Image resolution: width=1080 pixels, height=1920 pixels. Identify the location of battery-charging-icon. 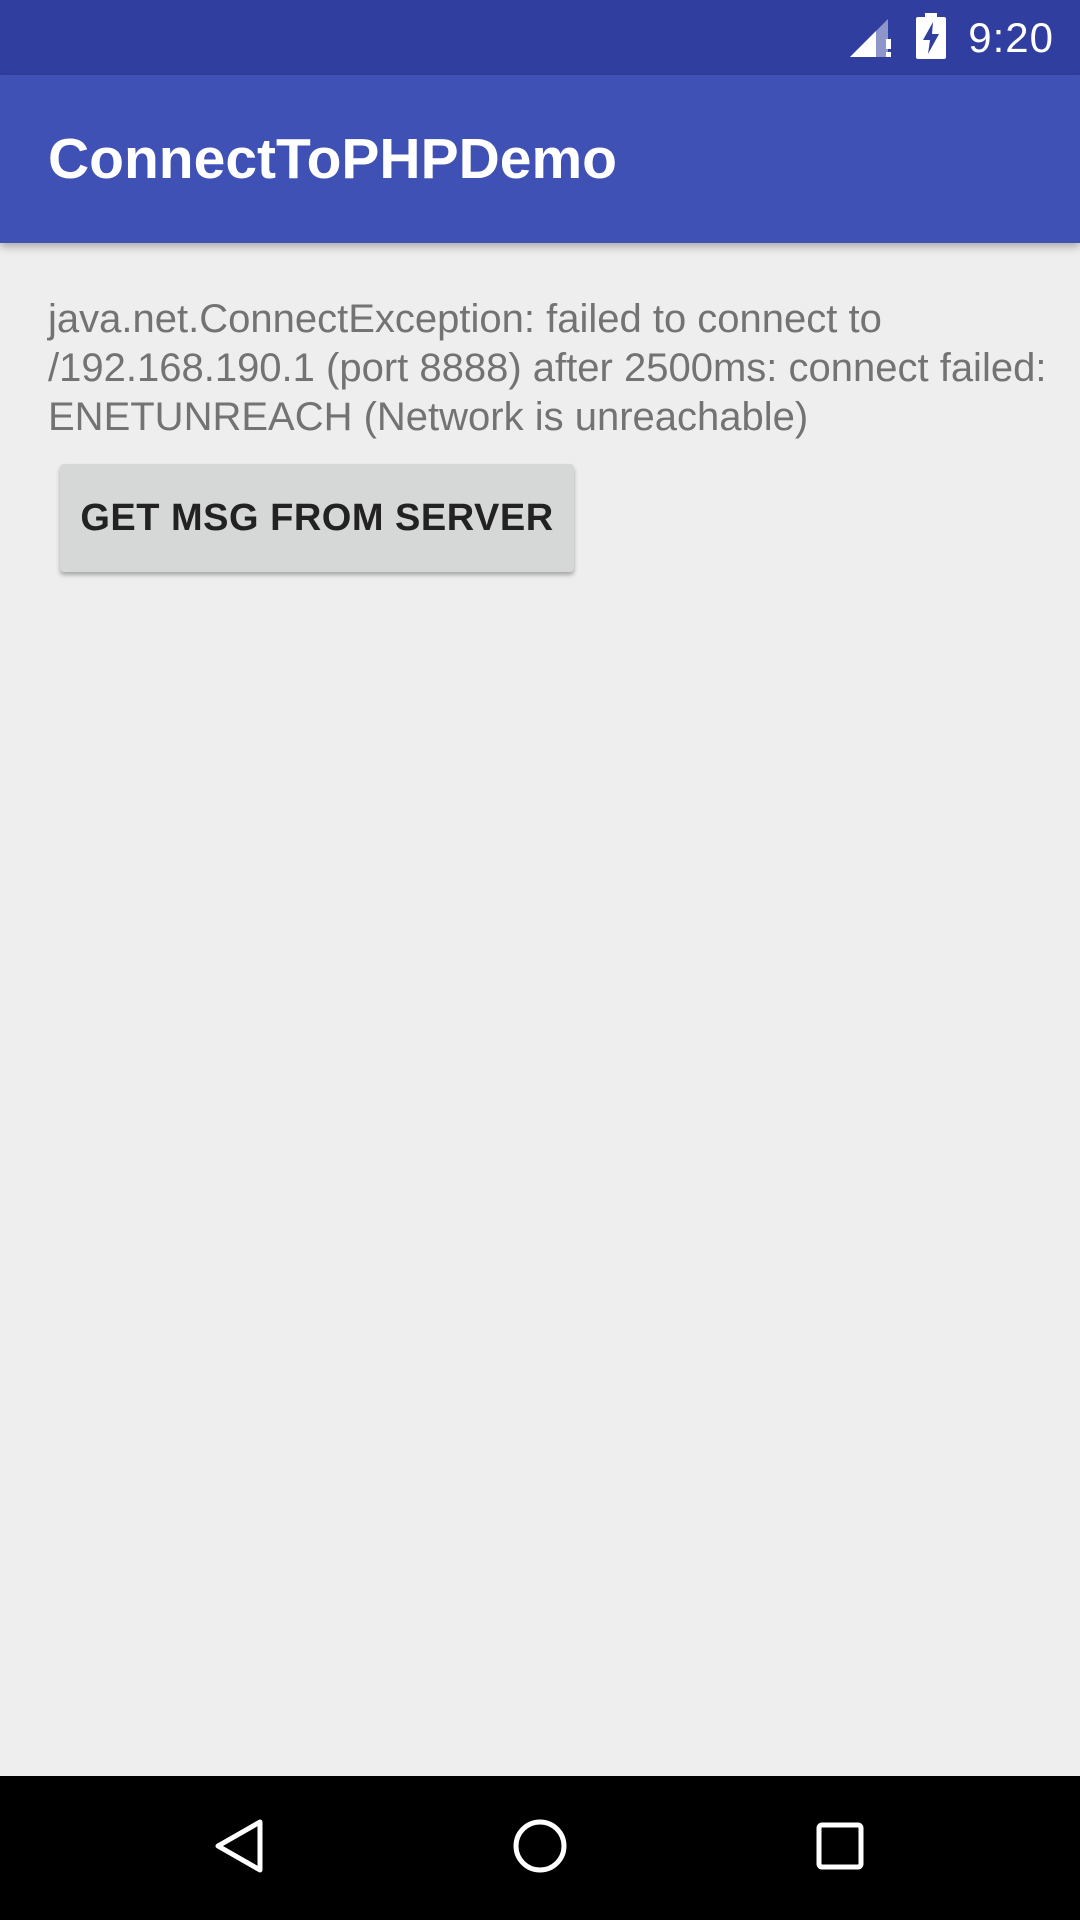
(931, 37).